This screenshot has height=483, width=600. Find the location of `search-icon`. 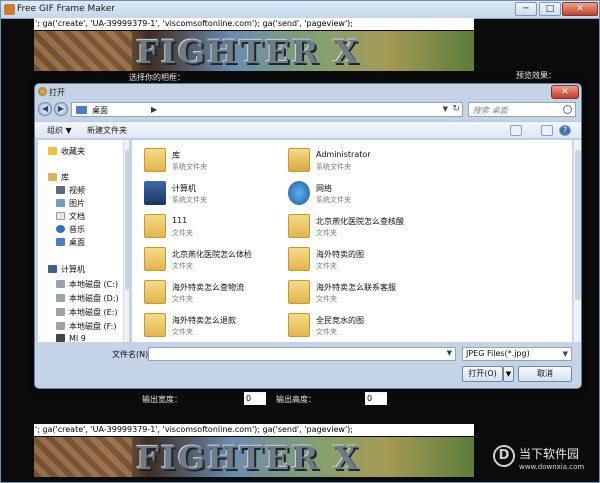

search-icon is located at coordinates (567, 109).